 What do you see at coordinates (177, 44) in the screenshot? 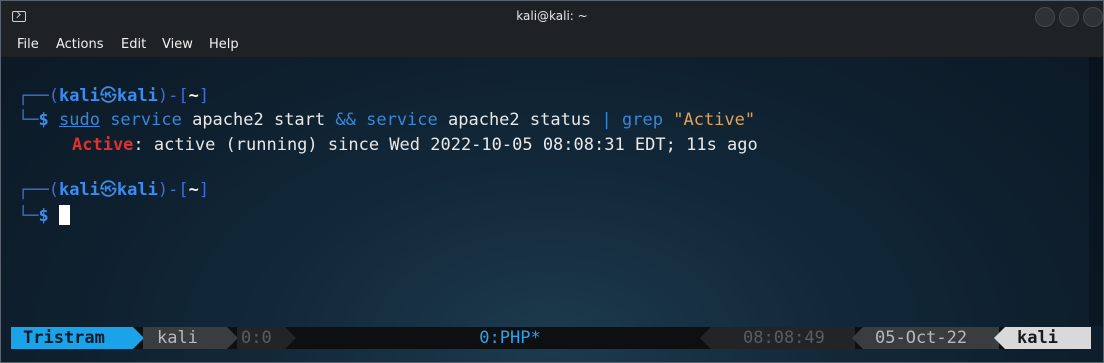
I see `menu-view: View` at bounding box center [177, 44].